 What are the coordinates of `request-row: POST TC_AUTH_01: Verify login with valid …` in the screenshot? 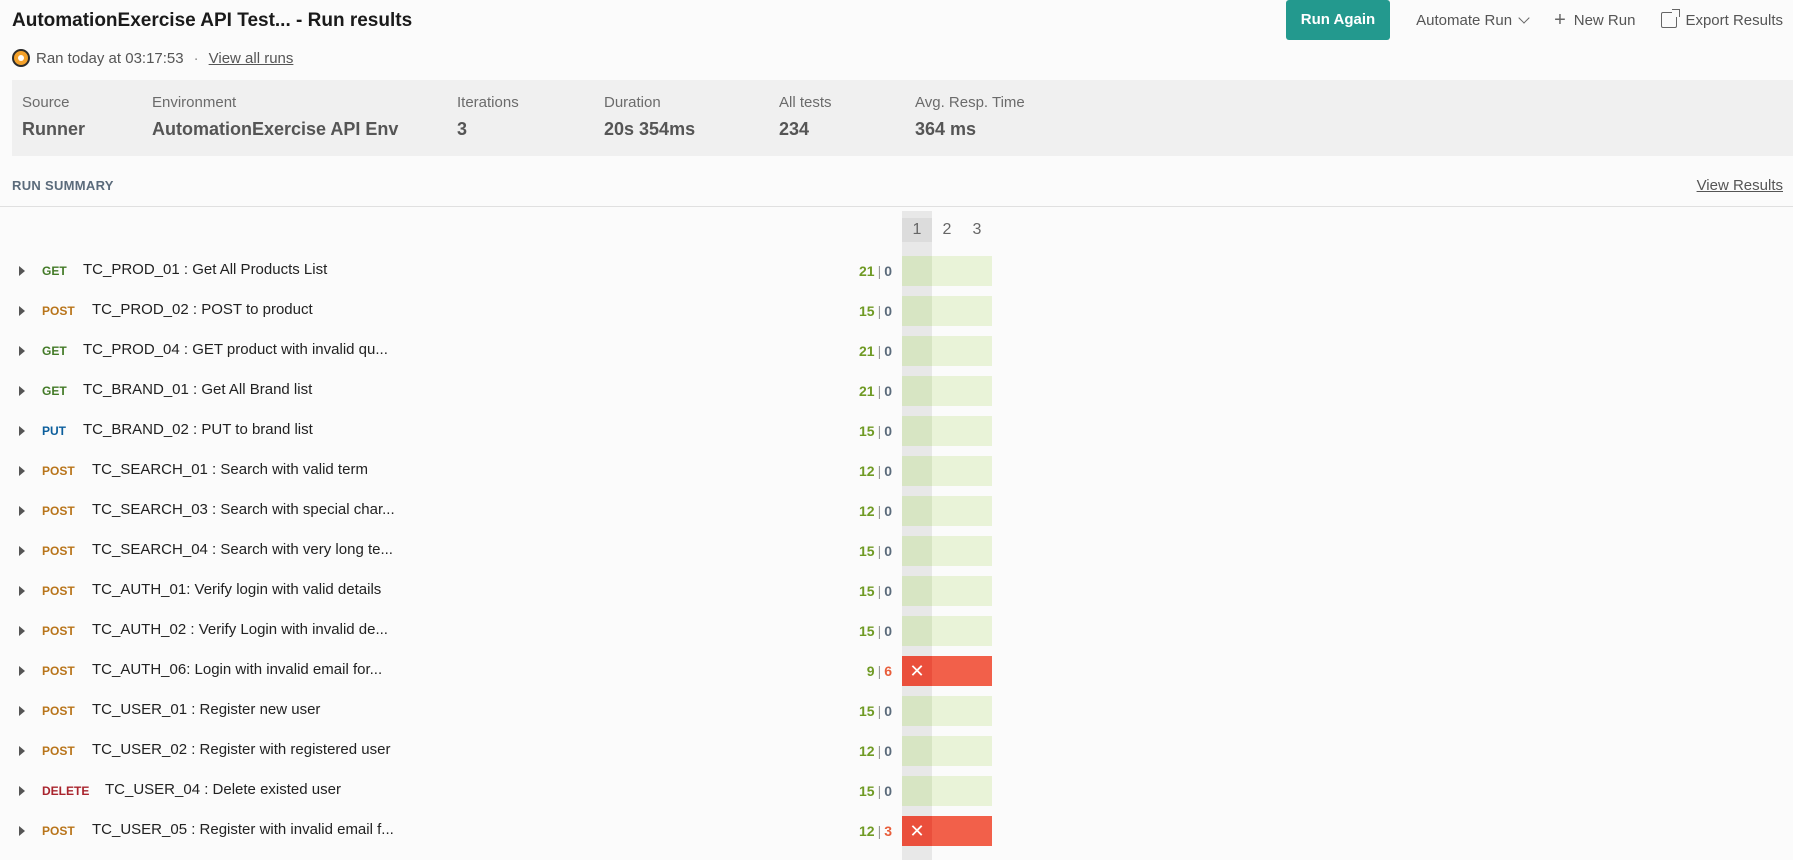 It's located at (500, 591).